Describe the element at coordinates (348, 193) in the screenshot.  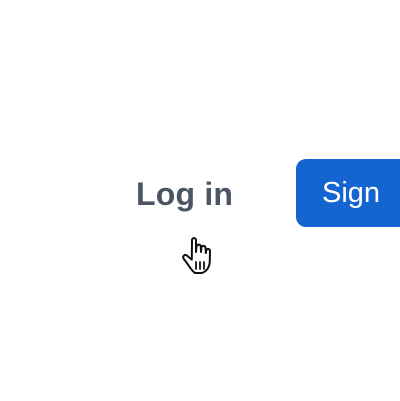
I see `signup-button: Sign` at that location.